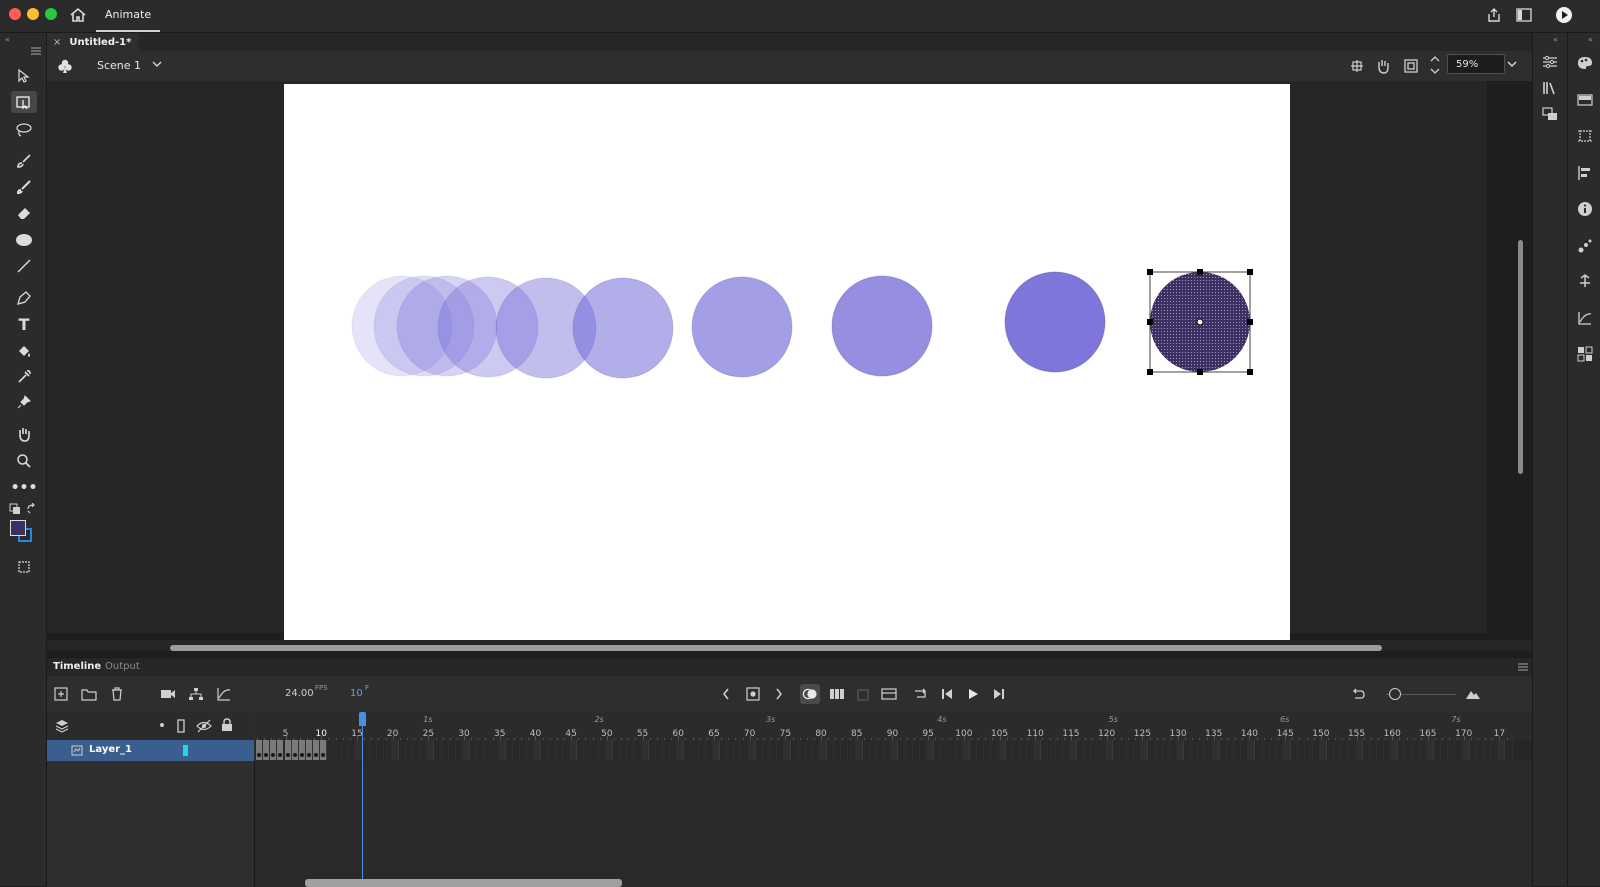 The image size is (1600, 887). What do you see at coordinates (1520, 357) in the screenshot?
I see `vertical-scrollbar` at bounding box center [1520, 357].